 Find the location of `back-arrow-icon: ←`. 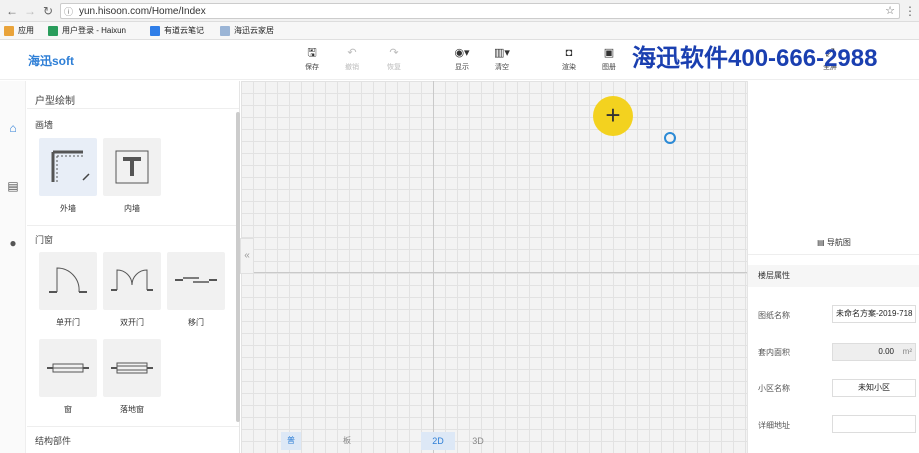

back-arrow-icon: ← is located at coordinates (12, 11).